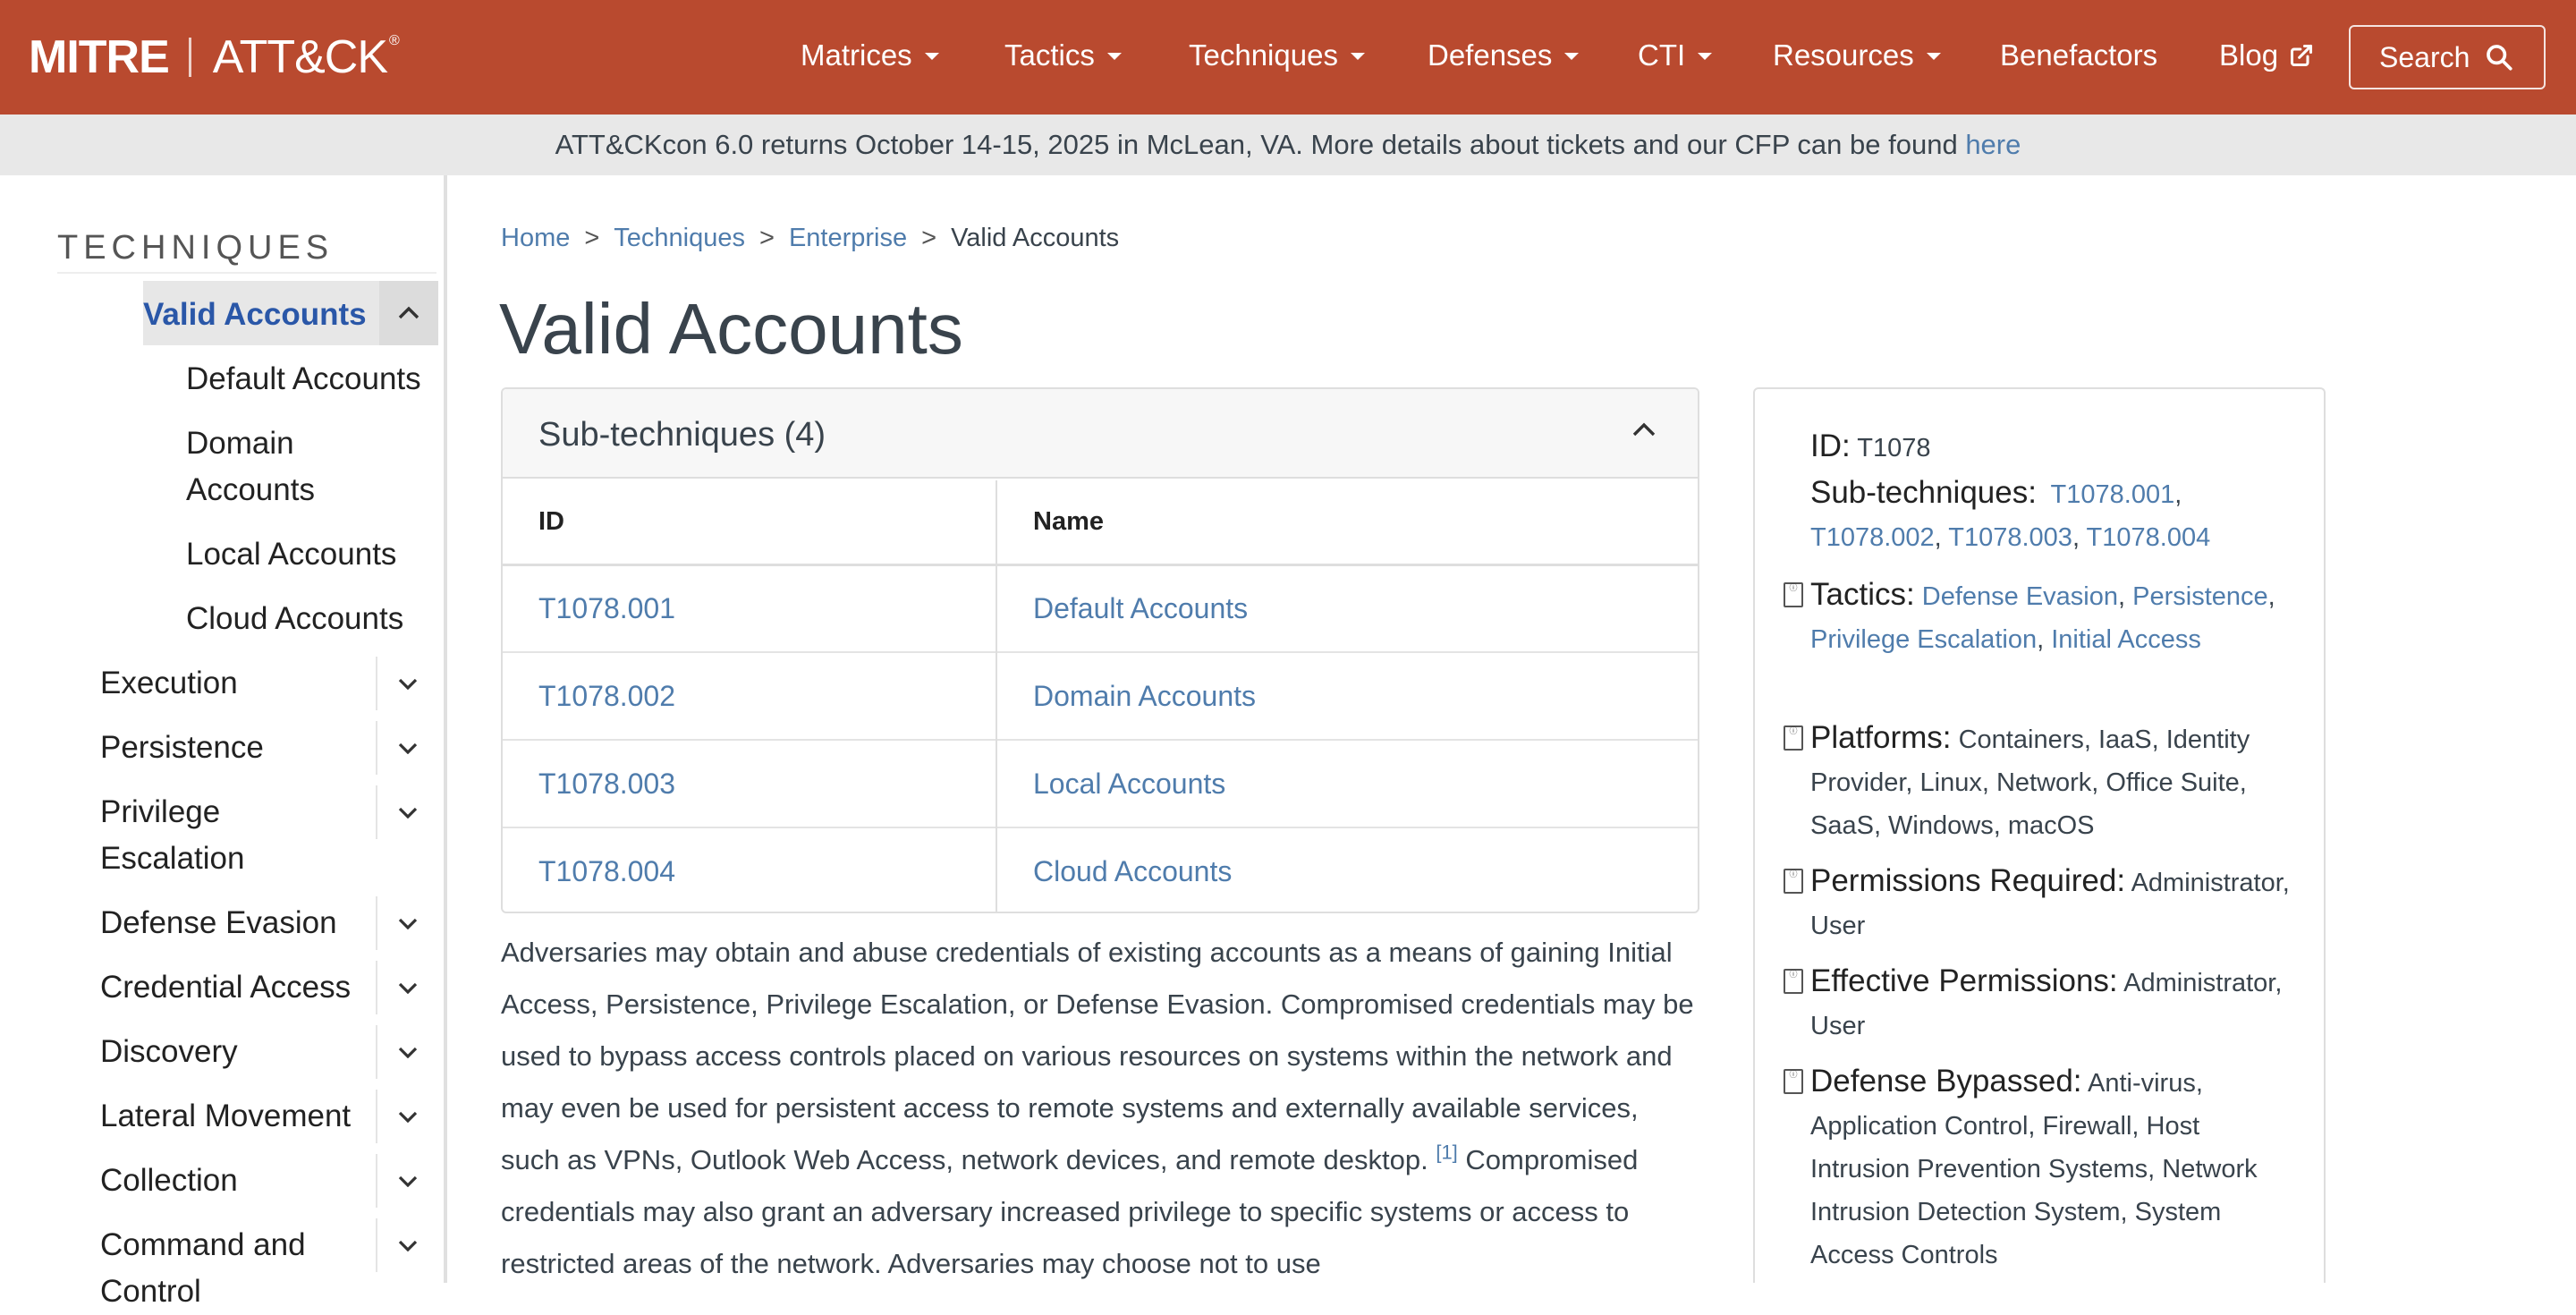 The image size is (2576, 1315). Describe the element at coordinates (207, 835) in the screenshot. I see `sidebar-item-privilege-escalation: Privilege Escalation` at that location.